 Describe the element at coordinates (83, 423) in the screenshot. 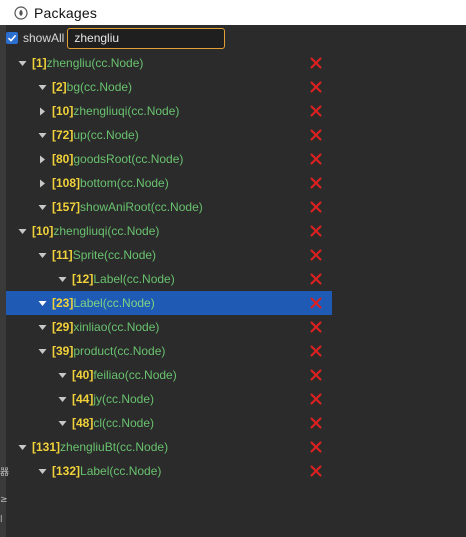

I see `node-id: [48]` at that location.